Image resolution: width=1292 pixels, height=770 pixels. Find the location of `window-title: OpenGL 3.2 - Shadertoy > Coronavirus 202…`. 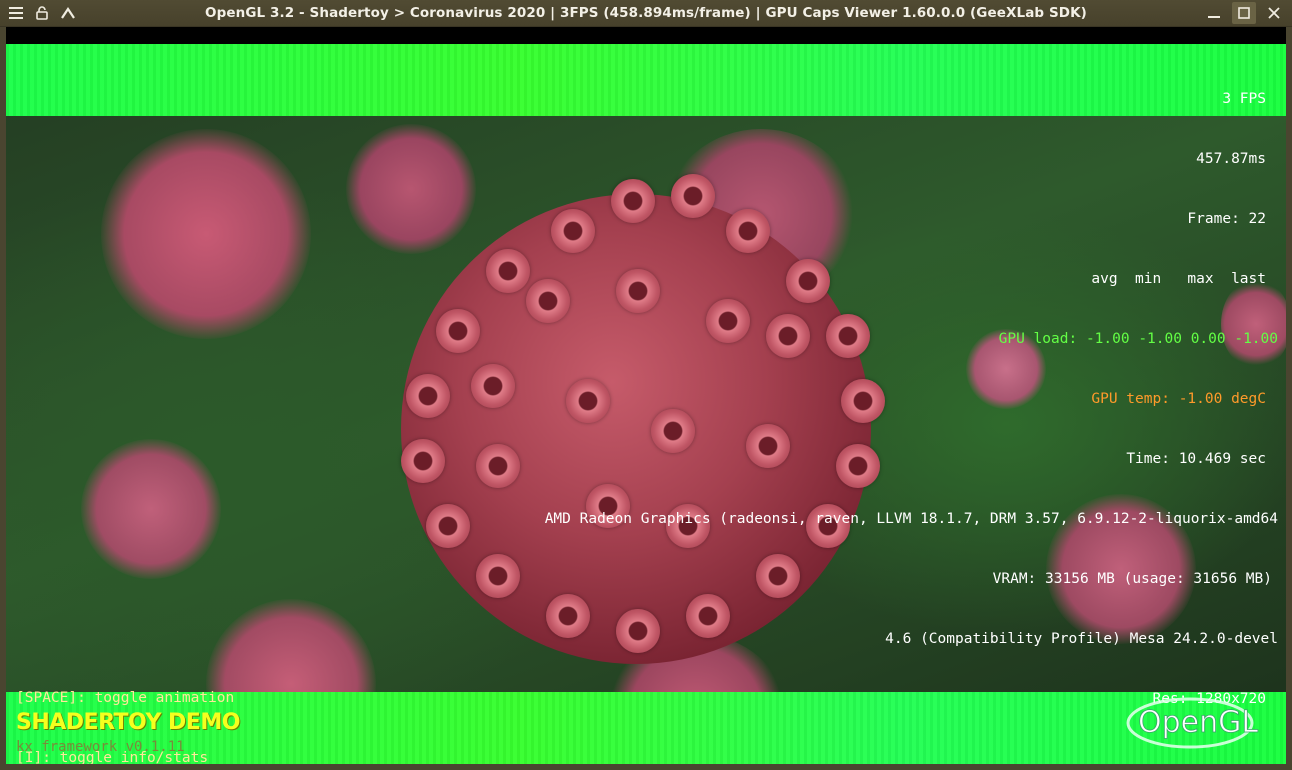

window-title: OpenGL 3.2 - Shadertoy > Coronavirus 202… is located at coordinates (646, 13).